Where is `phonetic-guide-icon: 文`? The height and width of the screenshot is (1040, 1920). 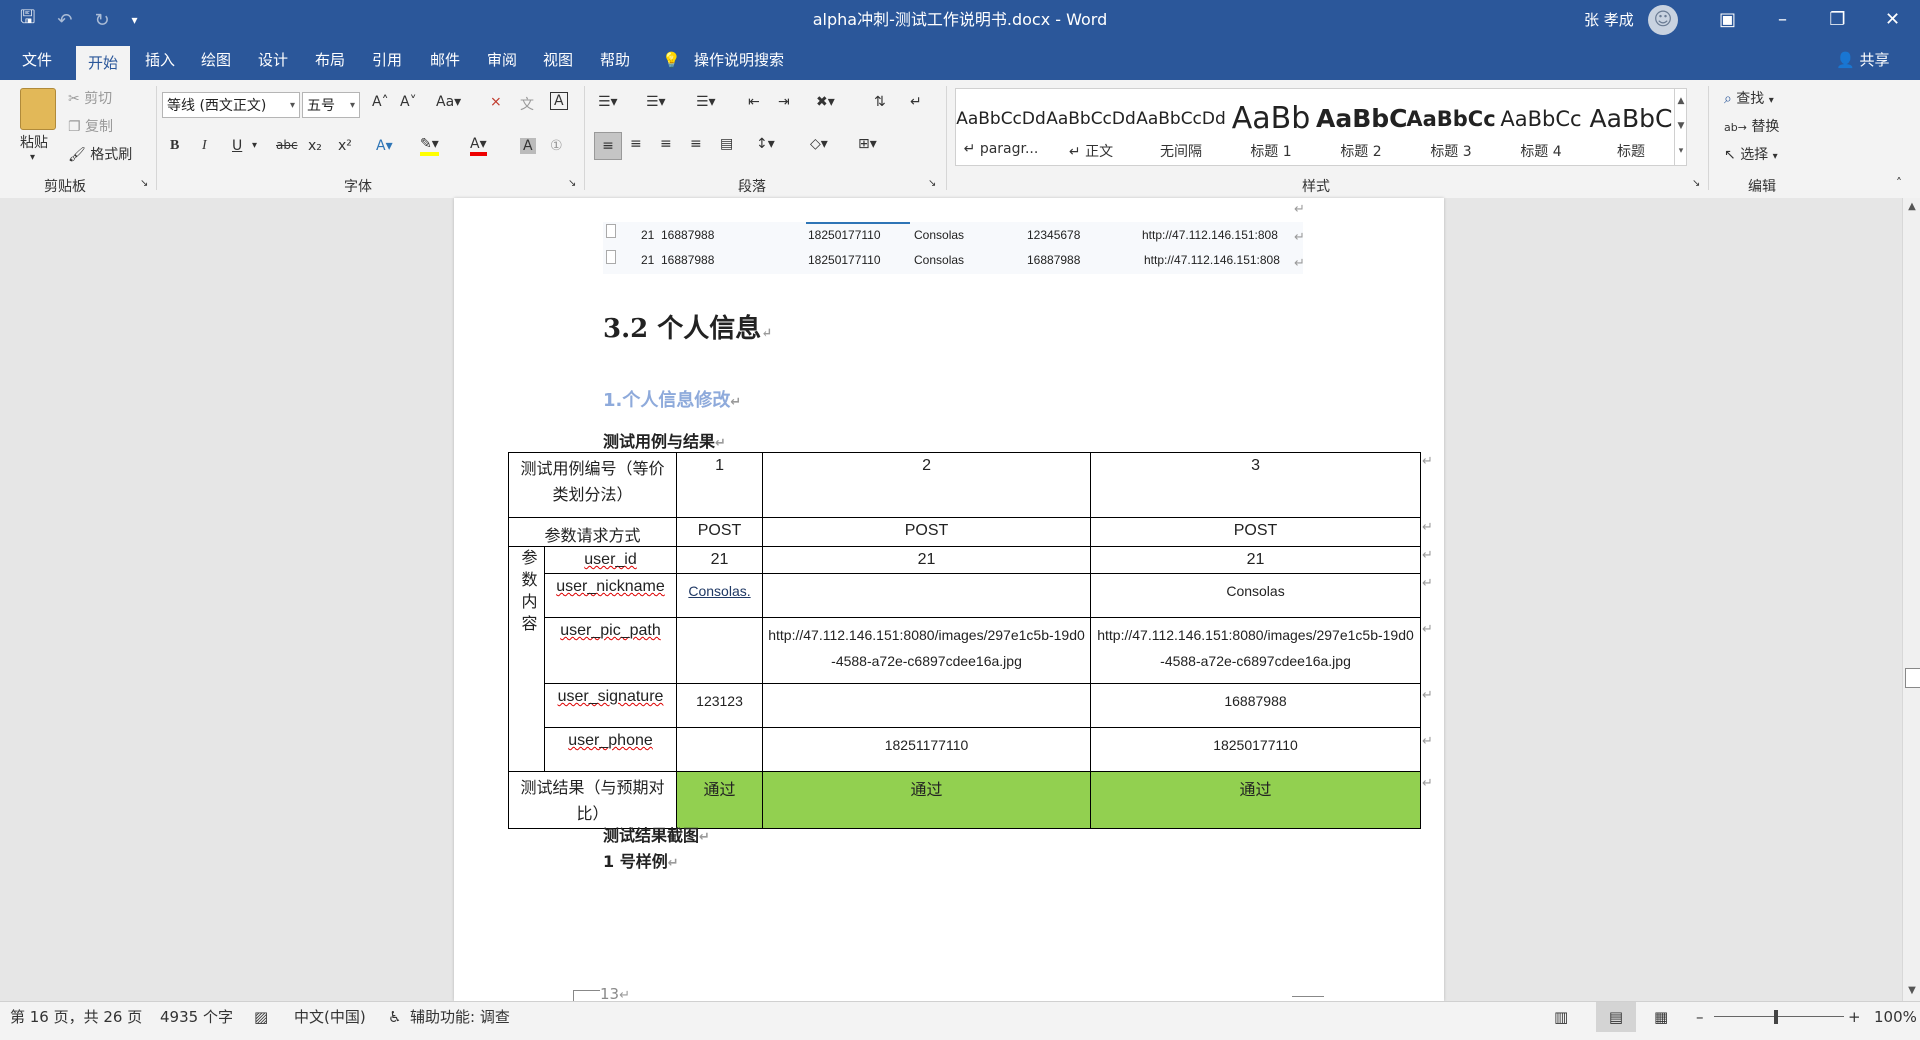
phonetic-guide-icon: 文 is located at coordinates (527, 104).